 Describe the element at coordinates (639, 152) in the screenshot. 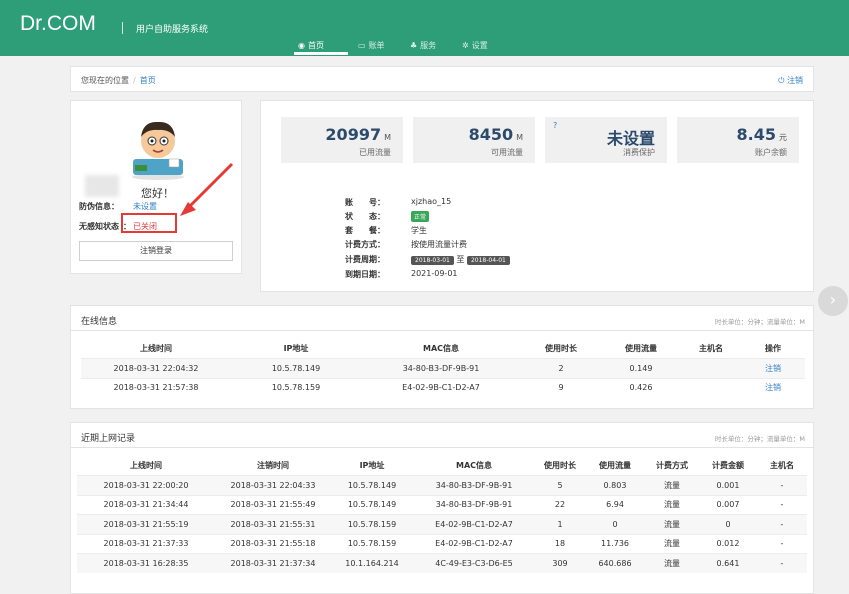

I see `spending-protection-label: 消费保护` at that location.